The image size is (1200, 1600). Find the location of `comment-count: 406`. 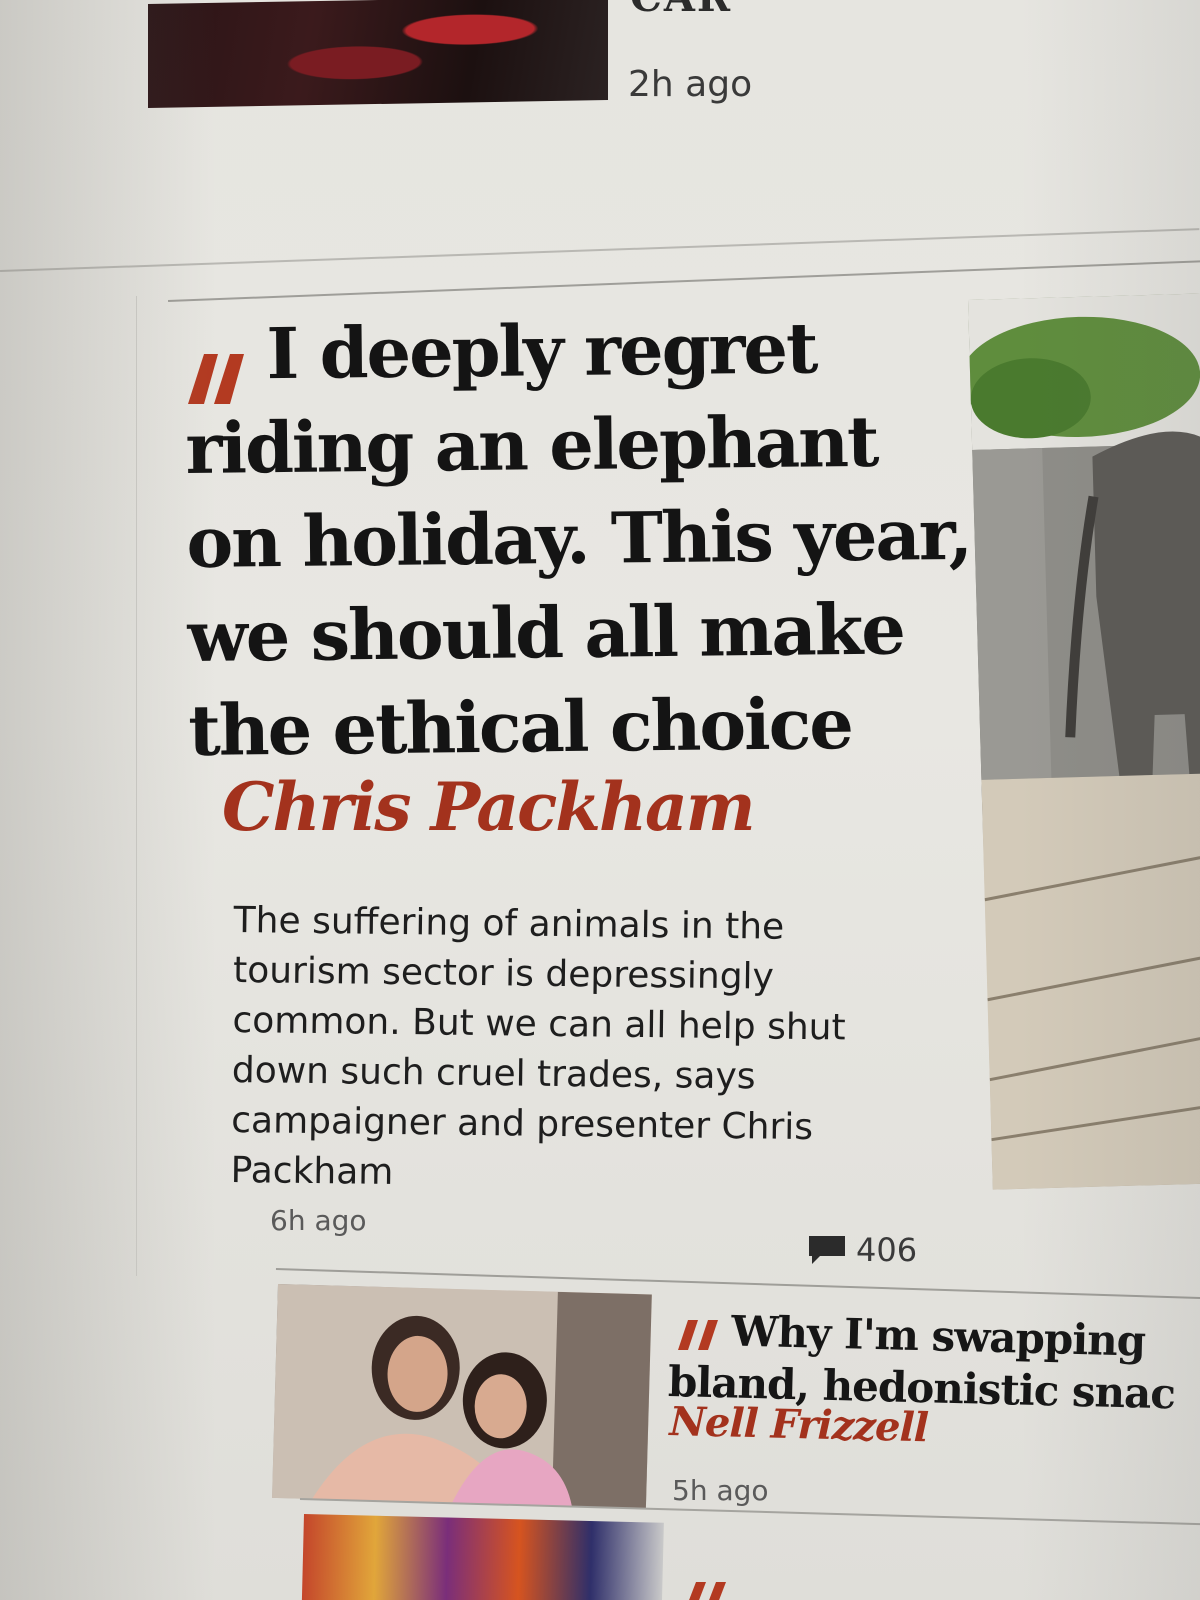

comment-count: 406 is located at coordinates (887, 1250).